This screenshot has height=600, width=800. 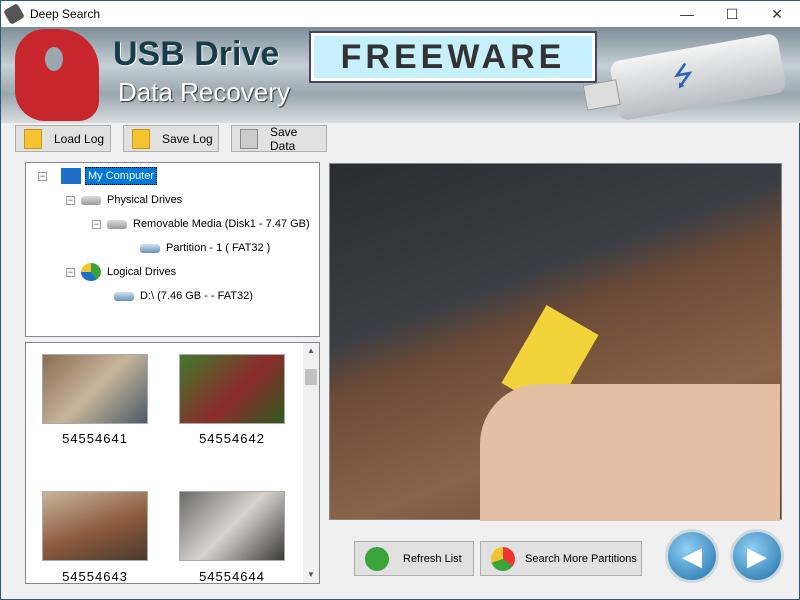 I want to click on scroll-up-button: ▲, so click(x=311, y=351).